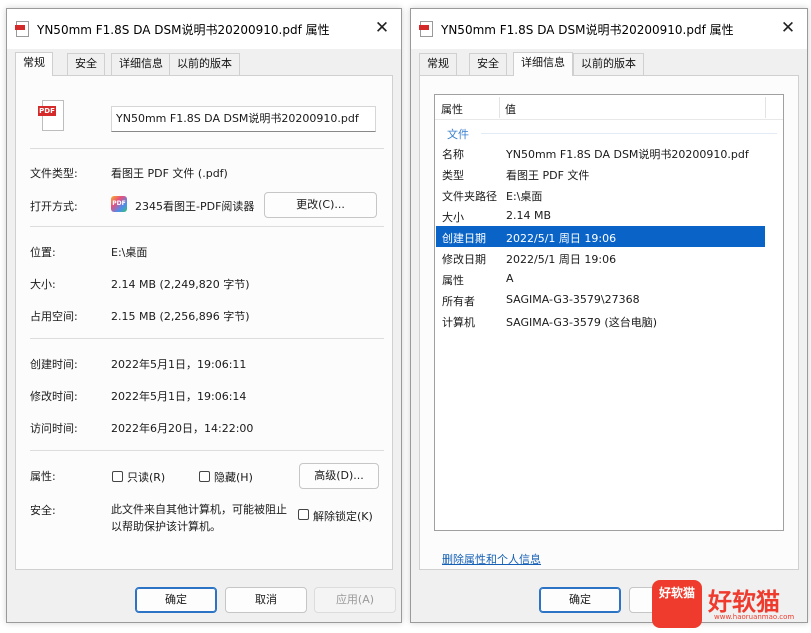 The image size is (811, 633). Describe the element at coordinates (180, 284) in the screenshot. I see `size-value: 2.14 MB (2,249,820 字节)` at that location.